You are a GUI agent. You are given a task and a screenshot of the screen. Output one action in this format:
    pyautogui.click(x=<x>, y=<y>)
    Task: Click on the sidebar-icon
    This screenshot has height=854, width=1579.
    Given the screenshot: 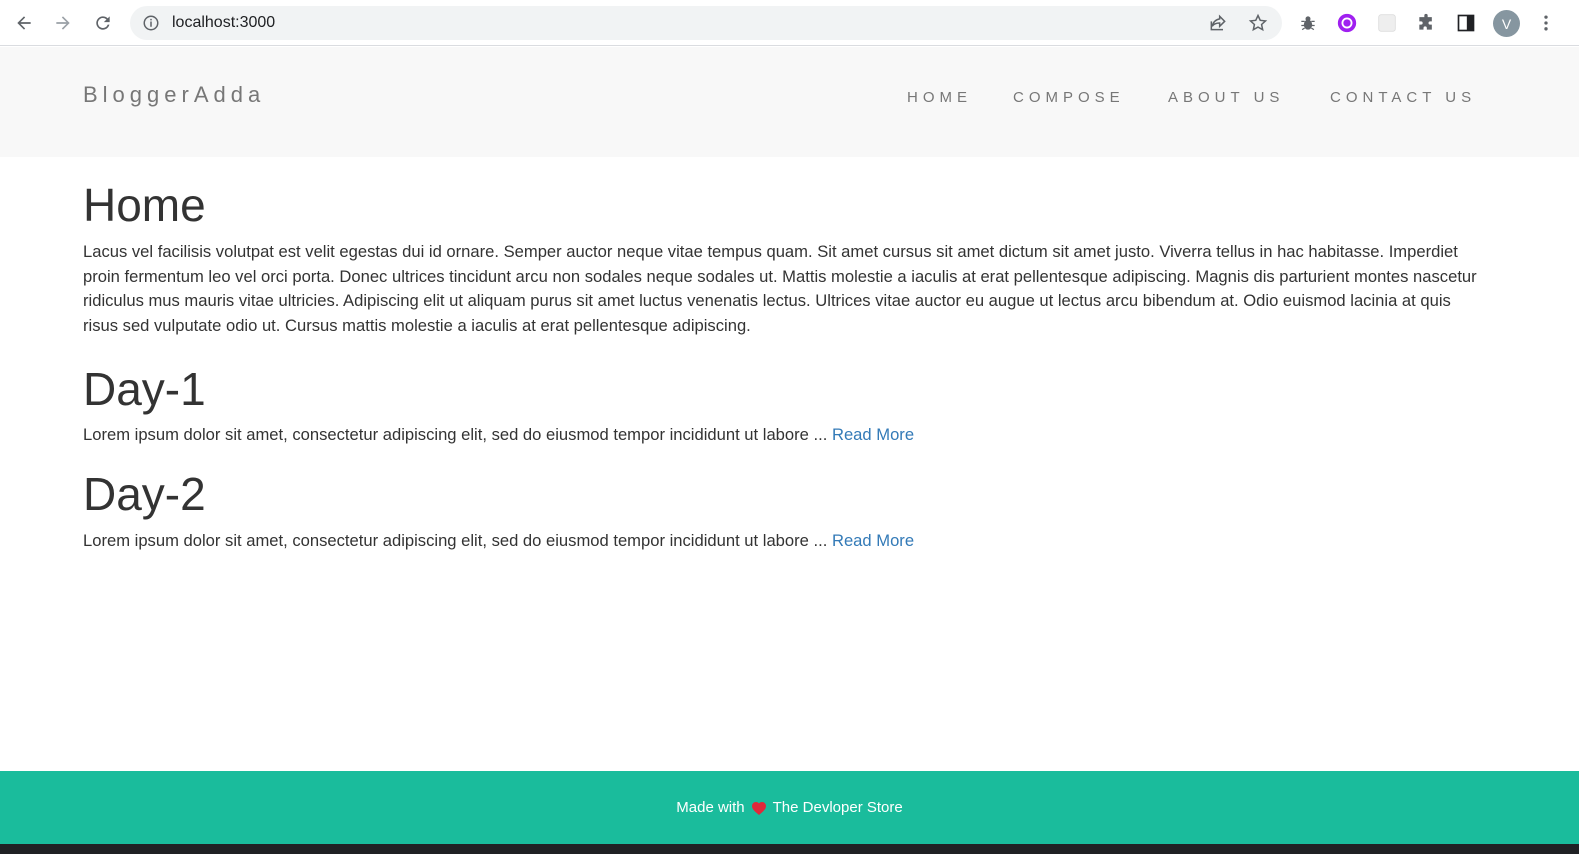 What is the action you would take?
    pyautogui.click(x=1466, y=23)
    